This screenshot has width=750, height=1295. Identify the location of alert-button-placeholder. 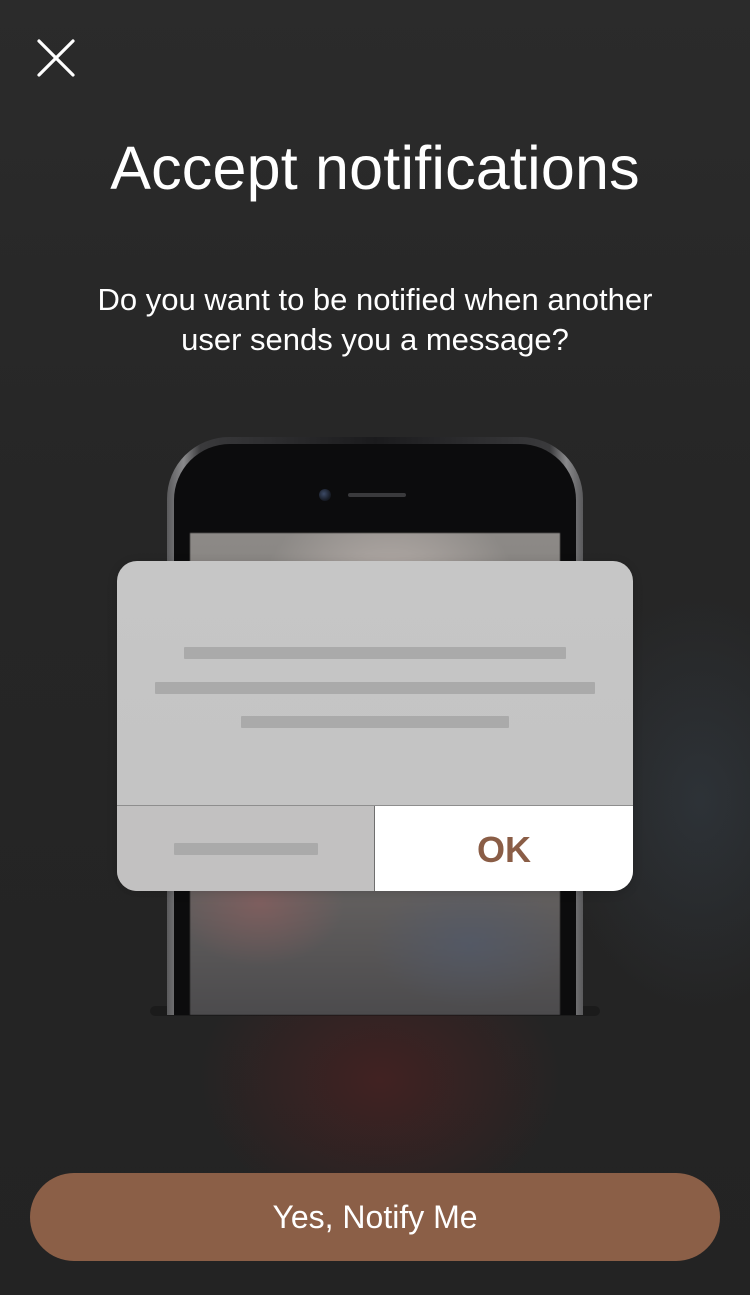
(246, 849).